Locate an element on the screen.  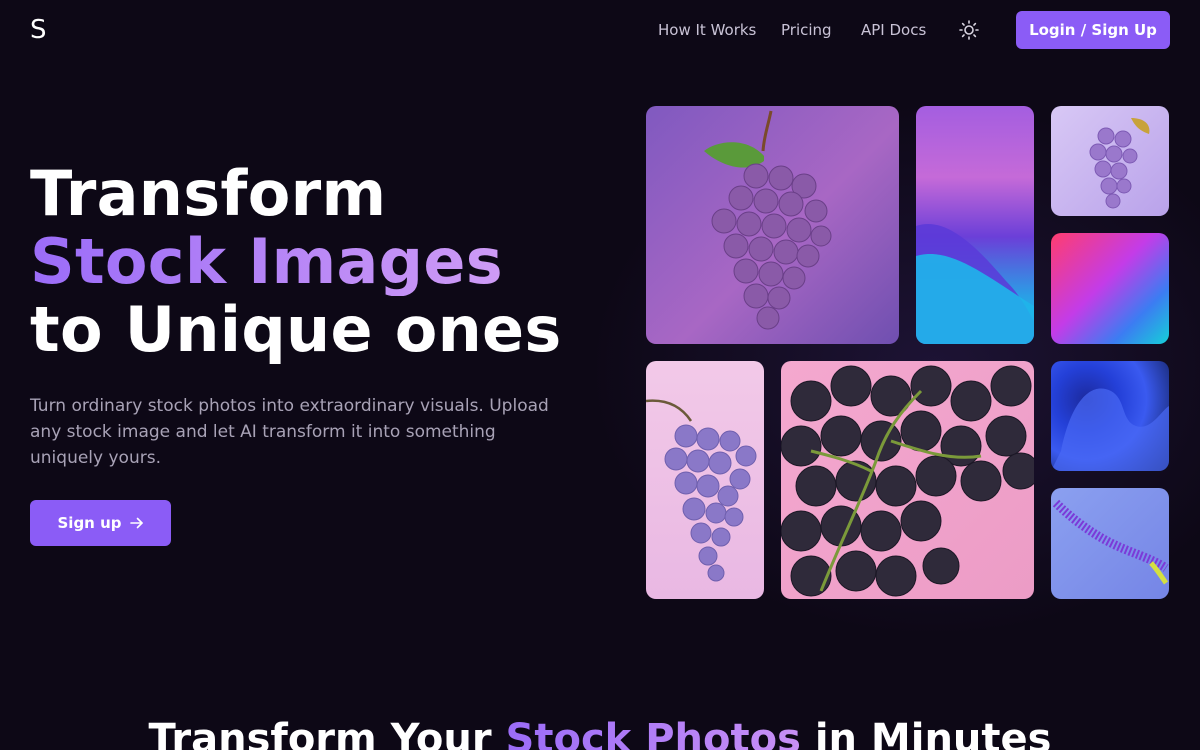
gallery-image-blue-fluid is located at coordinates (1110, 416).